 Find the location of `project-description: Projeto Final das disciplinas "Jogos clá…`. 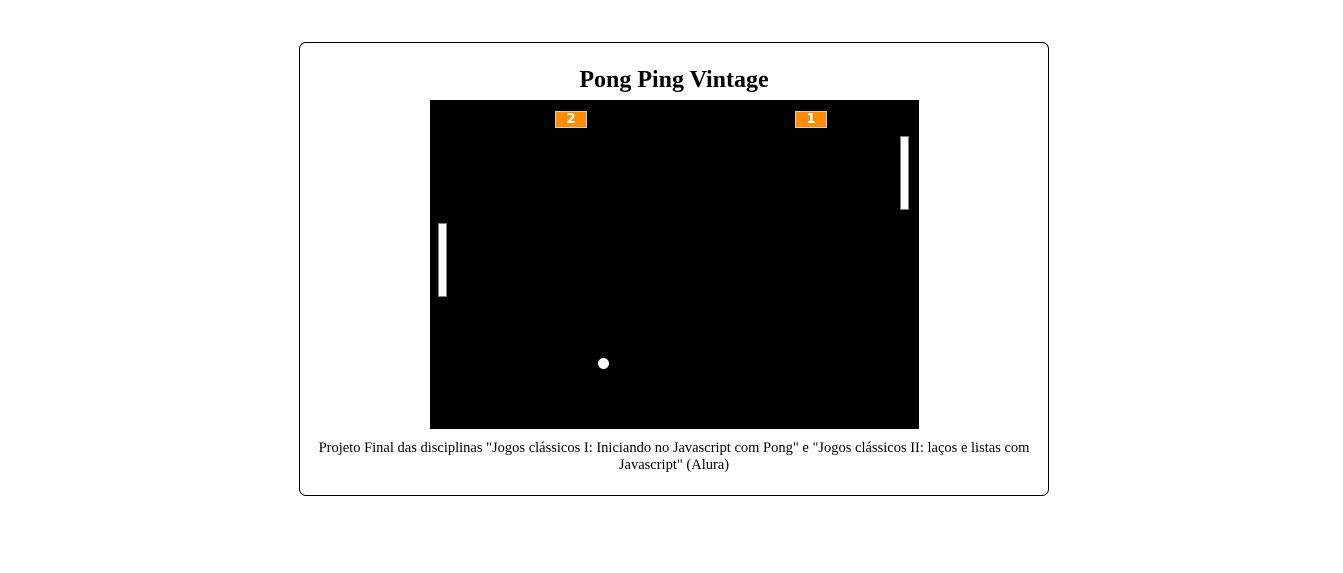

project-description: Projeto Final das disciplinas "Jogos clá… is located at coordinates (674, 456).